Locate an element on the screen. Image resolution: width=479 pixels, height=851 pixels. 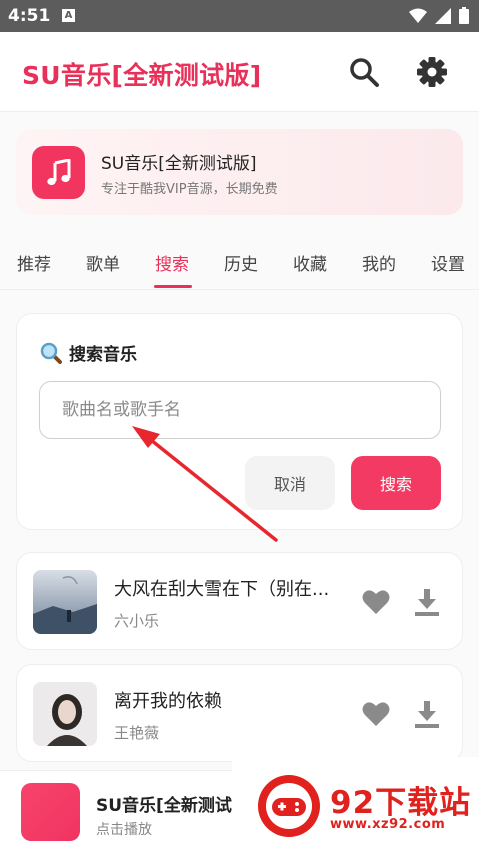
player-title: SU音乐[全新测试版] is located at coordinates (166, 806).